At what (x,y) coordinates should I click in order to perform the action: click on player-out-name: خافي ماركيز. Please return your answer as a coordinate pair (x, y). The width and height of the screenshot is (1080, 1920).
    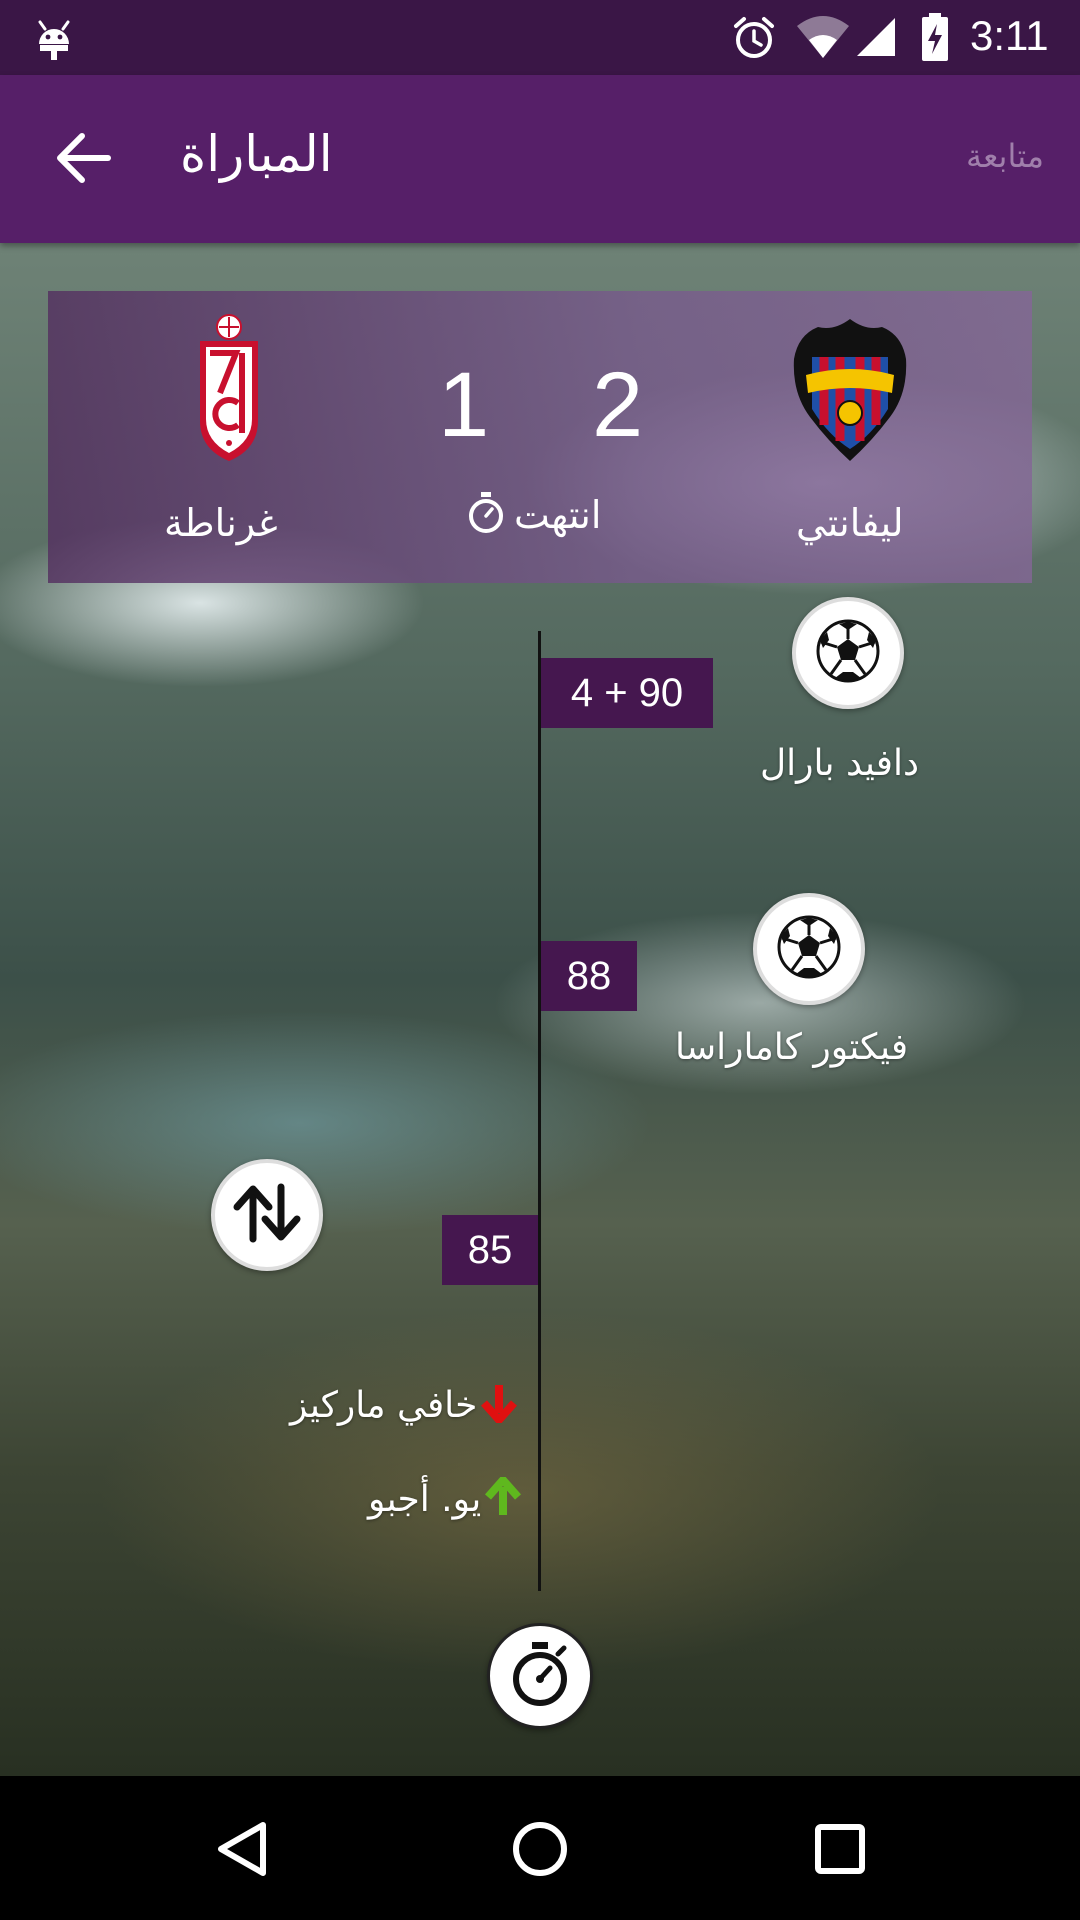
    Looking at the image, I should click on (383, 1405).